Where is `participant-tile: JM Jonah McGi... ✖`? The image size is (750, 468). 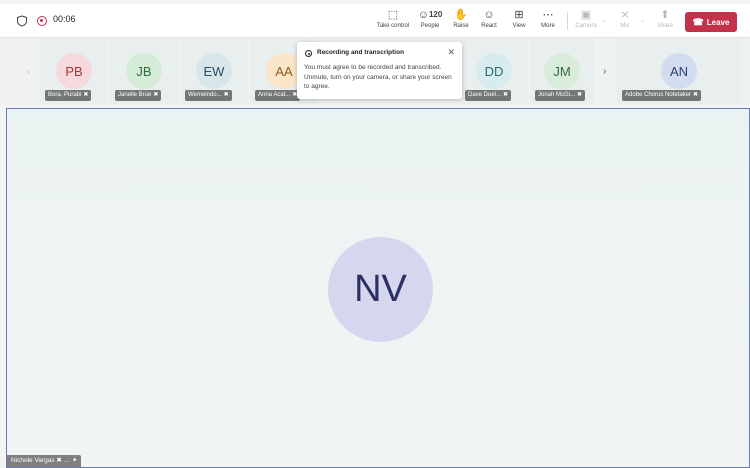 participant-tile: JM Jonah McGi... ✖ is located at coordinates (562, 71).